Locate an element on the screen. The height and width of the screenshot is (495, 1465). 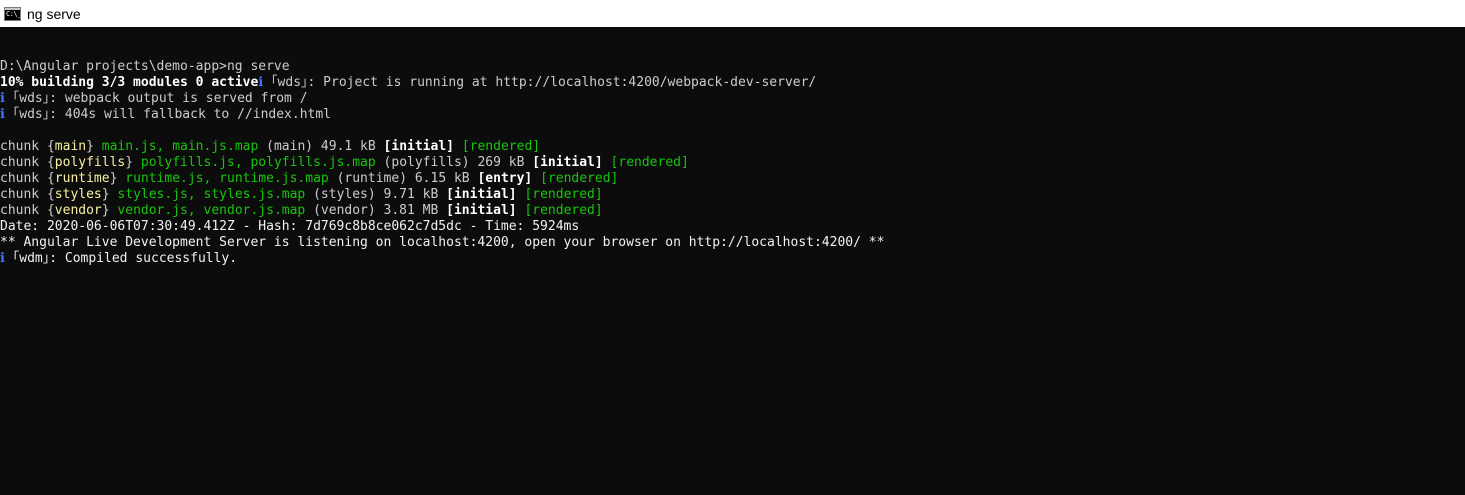
console-text: (polyfills) 269 kB is located at coordinates (454, 162).